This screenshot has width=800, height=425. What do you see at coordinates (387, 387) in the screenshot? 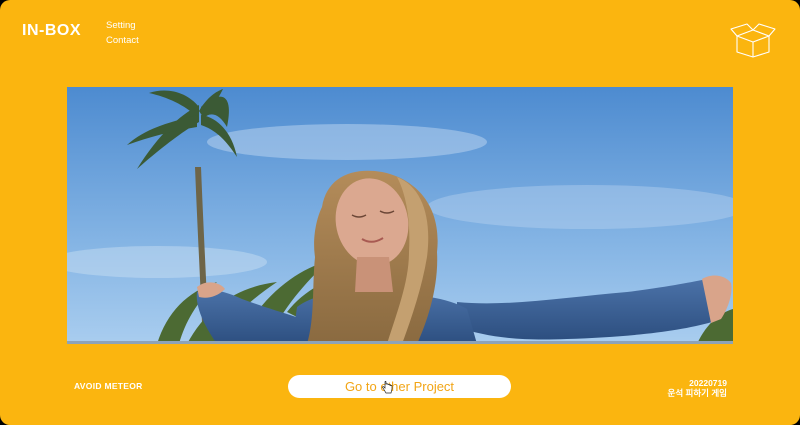
I see `hand-cursor-icon` at bounding box center [387, 387].